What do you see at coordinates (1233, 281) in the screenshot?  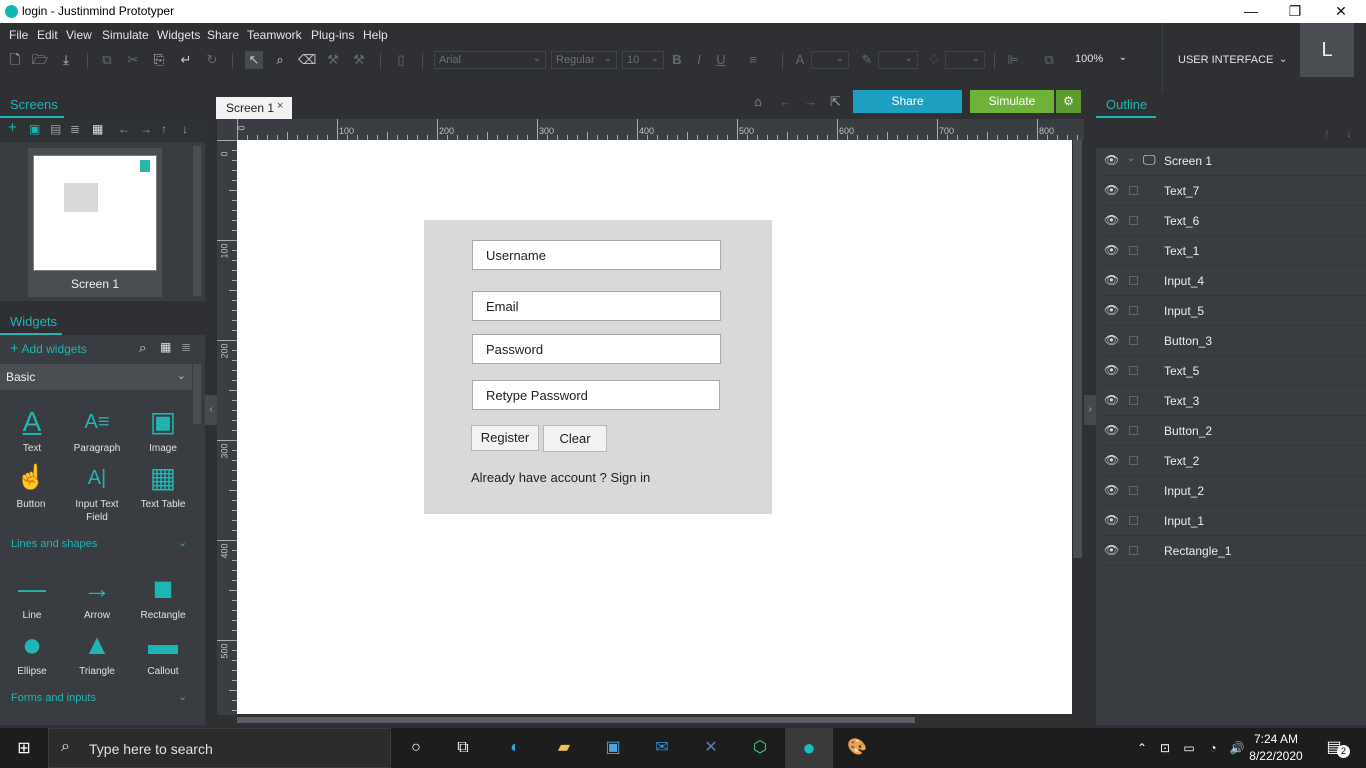 I see `outline-row: 👁 Input_4` at bounding box center [1233, 281].